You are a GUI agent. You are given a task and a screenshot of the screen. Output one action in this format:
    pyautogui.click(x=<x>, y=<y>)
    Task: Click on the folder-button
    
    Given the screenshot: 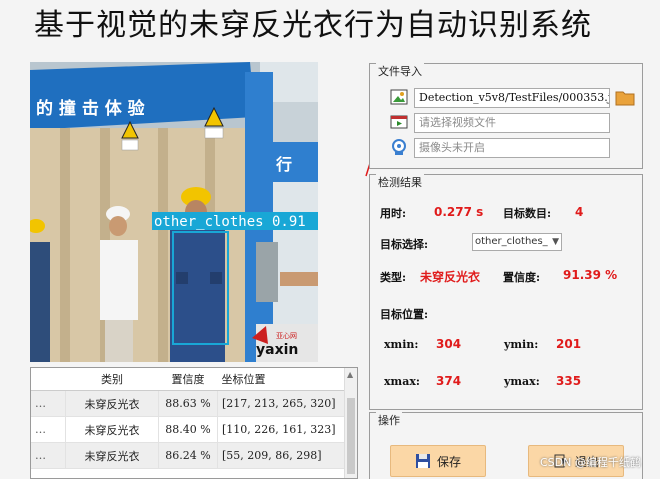 What is the action you would take?
    pyautogui.click(x=625, y=97)
    